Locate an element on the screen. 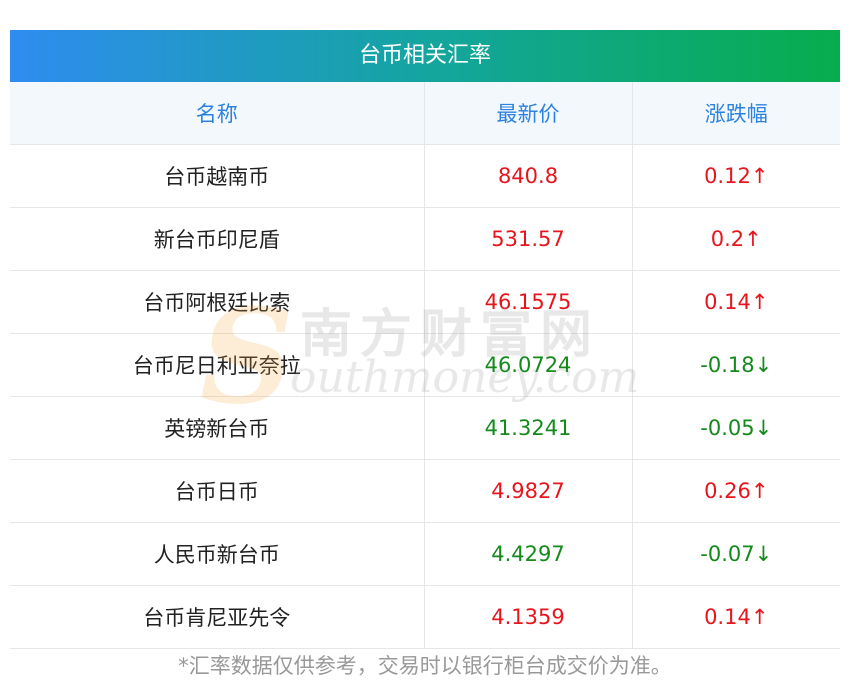 This screenshot has width=850, height=697. change-percent: 0.2↑ is located at coordinates (735, 239).